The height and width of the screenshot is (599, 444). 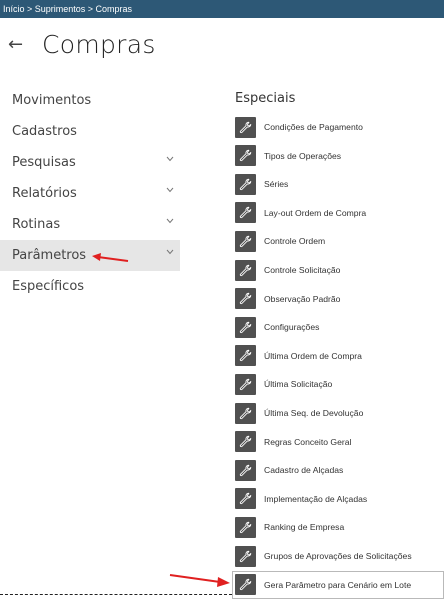 What do you see at coordinates (20, 44) in the screenshot?
I see `back-arrow-icon: ←` at bounding box center [20, 44].